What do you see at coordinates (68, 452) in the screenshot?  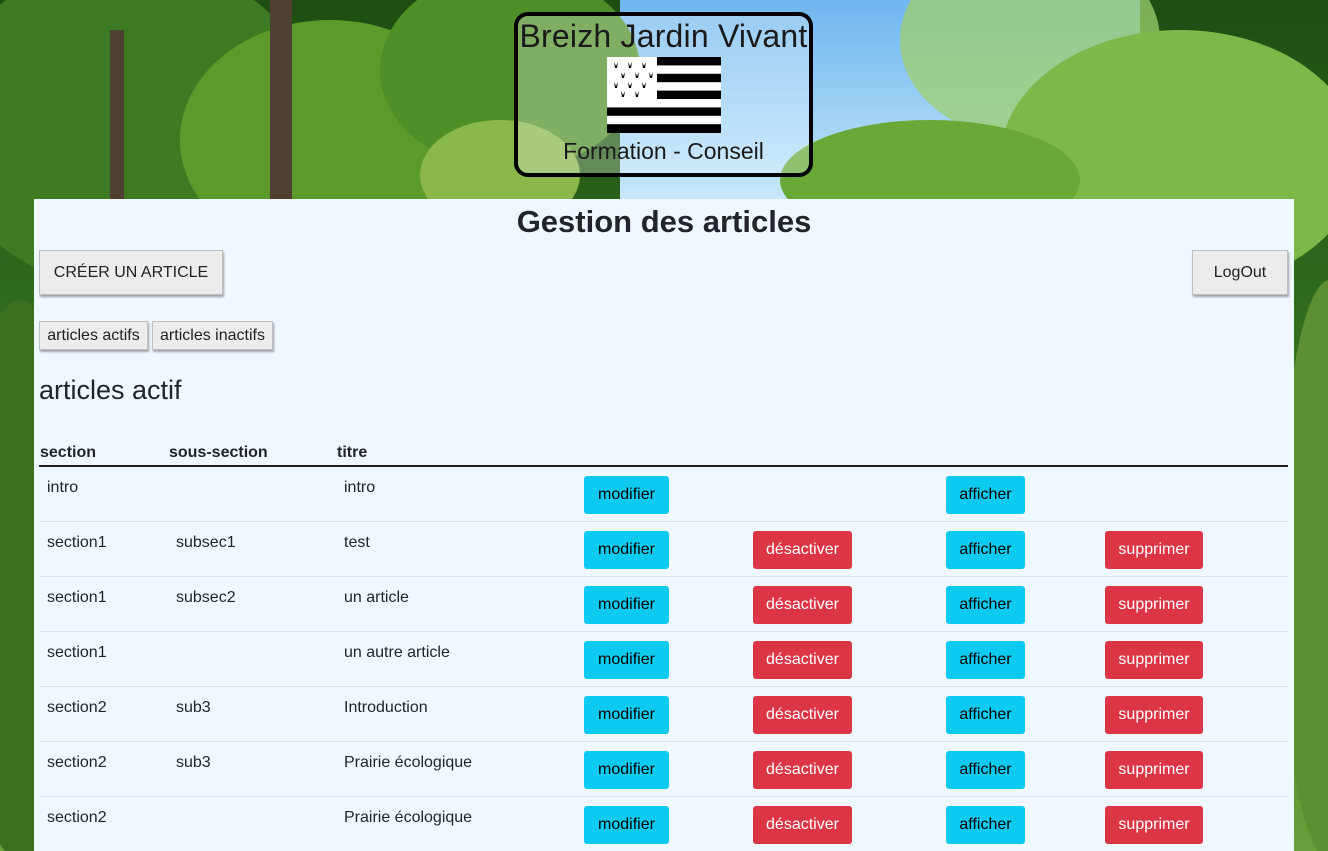 I see `header-section: section` at bounding box center [68, 452].